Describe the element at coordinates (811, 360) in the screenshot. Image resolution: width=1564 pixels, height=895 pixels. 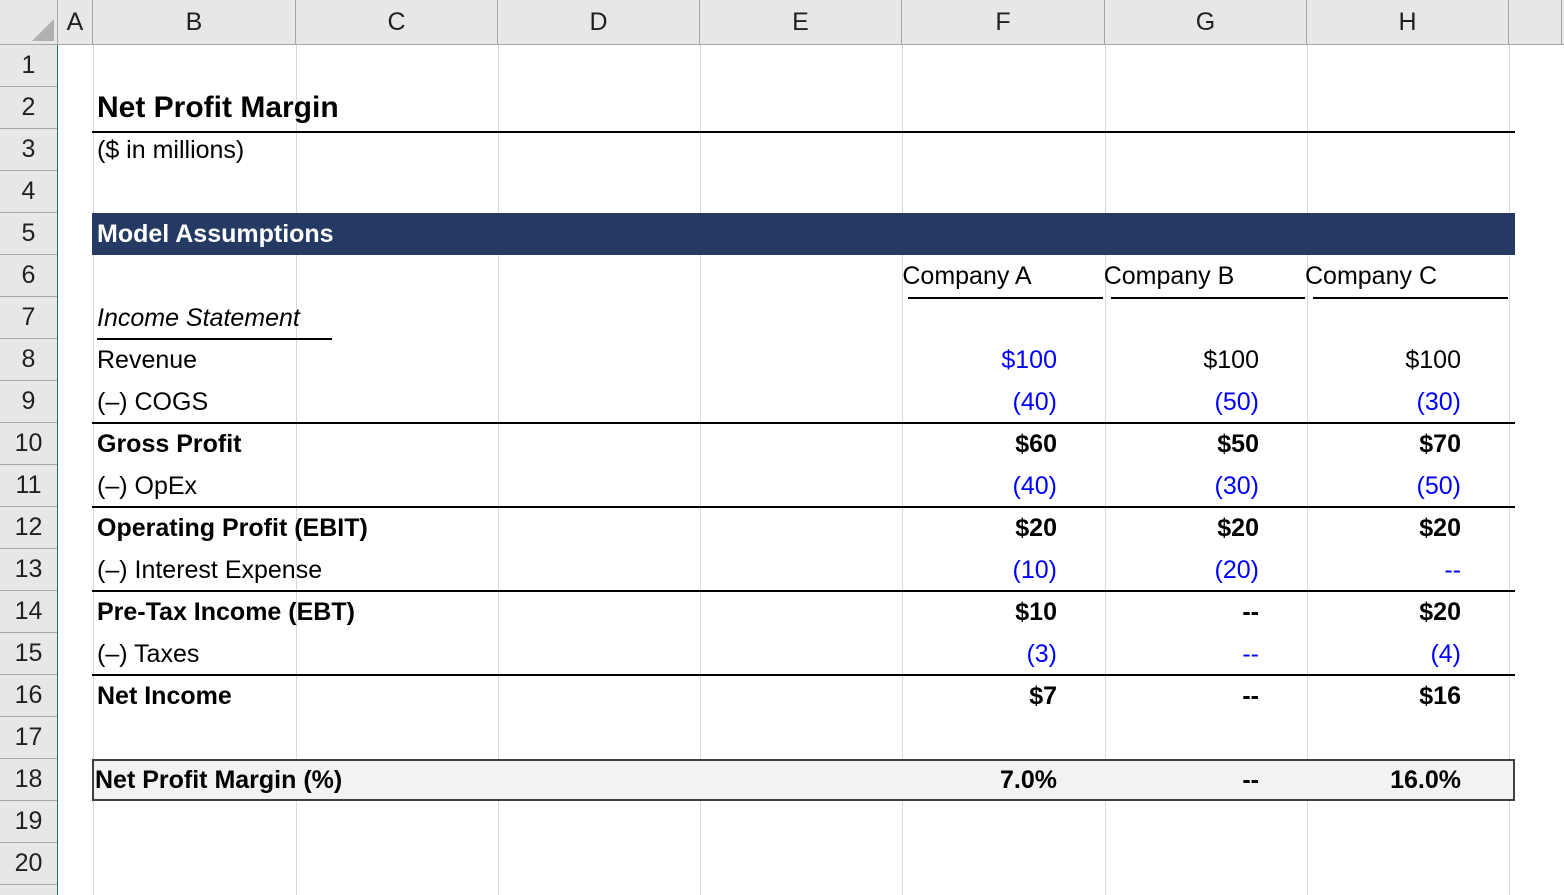
I see `table-row: Revenue $100 $100 $100` at that location.